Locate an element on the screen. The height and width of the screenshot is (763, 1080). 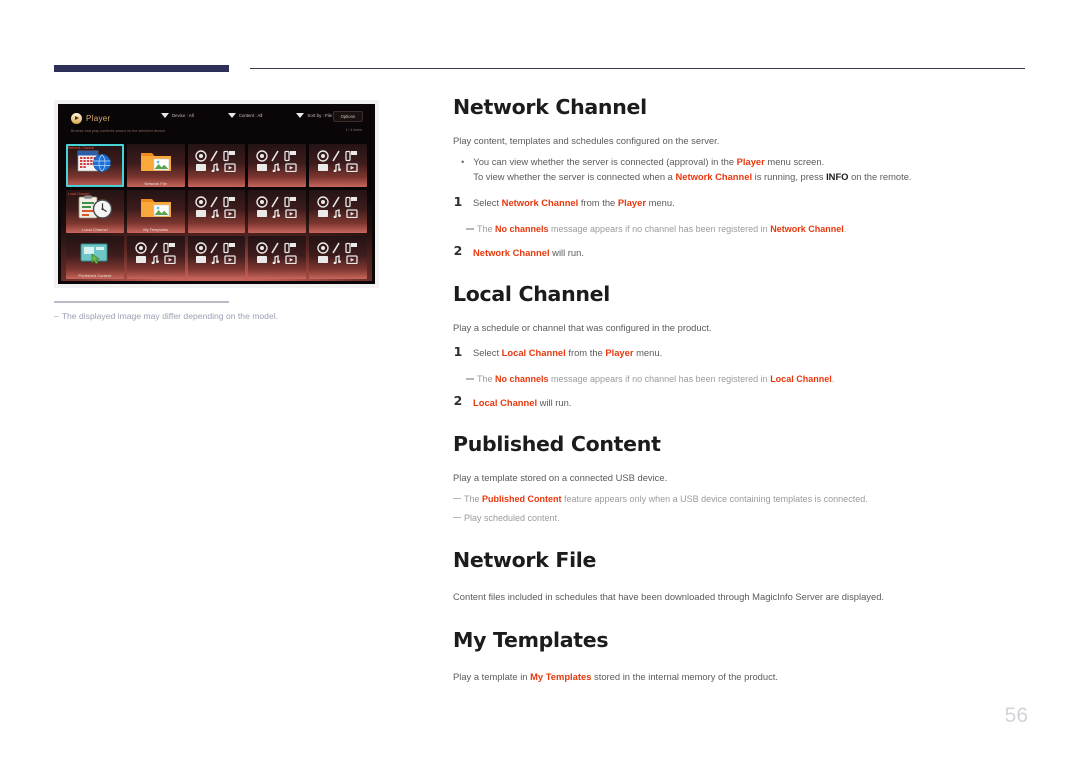
step1-player: Player is located at coordinates (632, 203).